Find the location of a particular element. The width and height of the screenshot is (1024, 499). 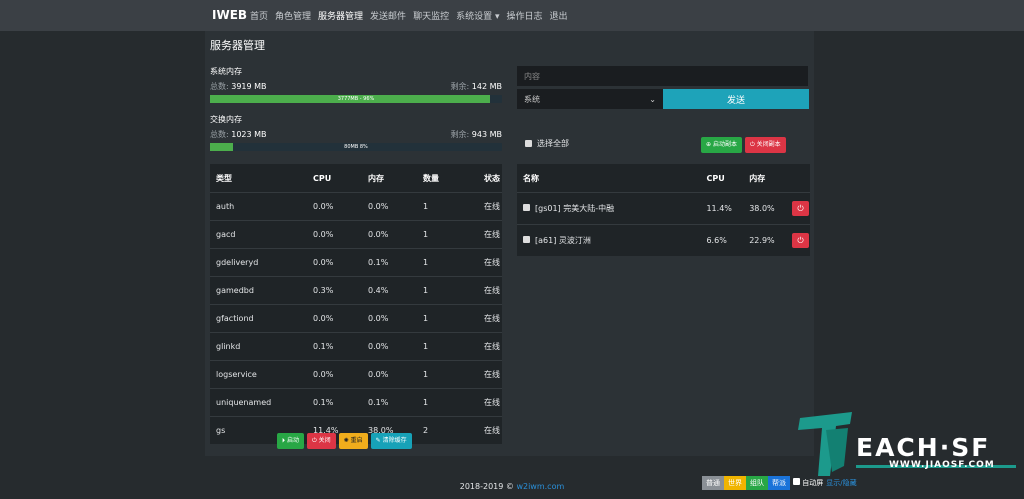

restart-button: ✺ 重启 is located at coordinates (353, 441).